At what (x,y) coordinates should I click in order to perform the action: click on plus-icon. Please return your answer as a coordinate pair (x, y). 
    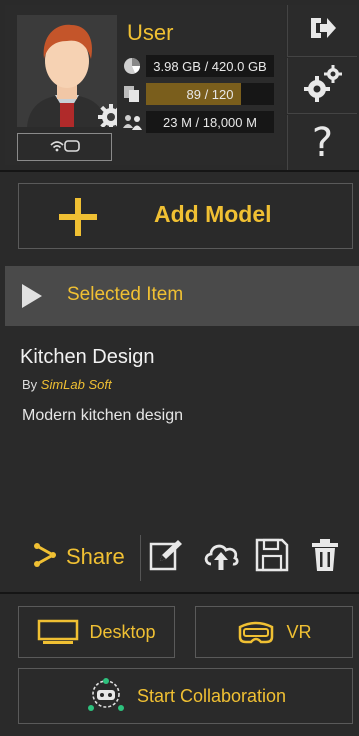
    Looking at the image, I should click on (78, 217).